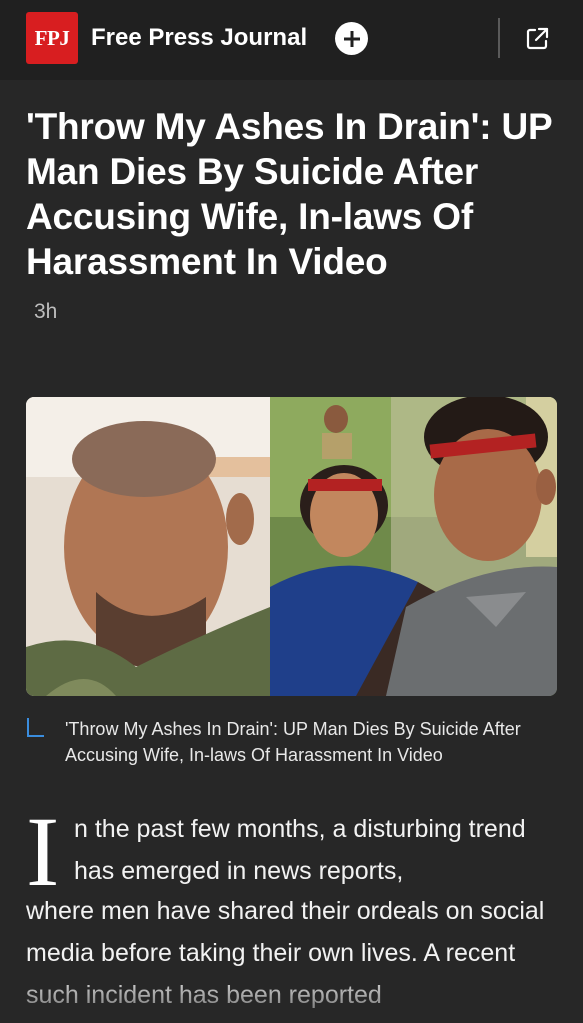  I want to click on app-header: FPJ Free Press Journal, so click(291, 40).